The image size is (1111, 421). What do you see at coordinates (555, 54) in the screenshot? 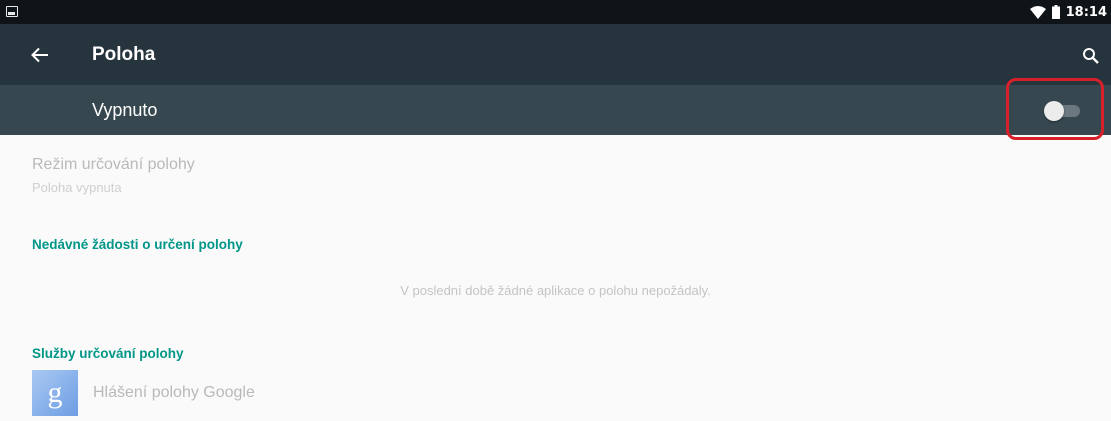
I see `toolbar: Poloha` at bounding box center [555, 54].